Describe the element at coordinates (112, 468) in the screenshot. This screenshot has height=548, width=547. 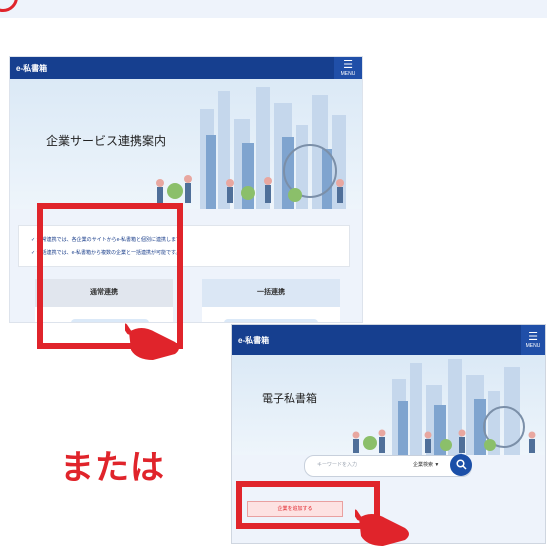
I see `or-label: または` at that location.